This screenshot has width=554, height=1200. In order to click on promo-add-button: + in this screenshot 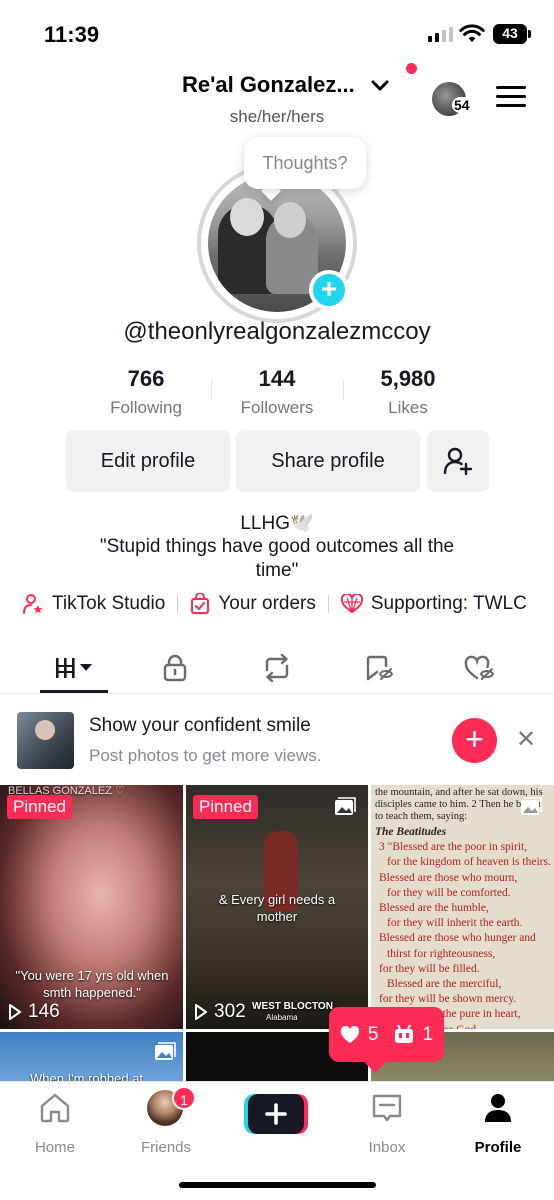, I will do `click(474, 740)`.